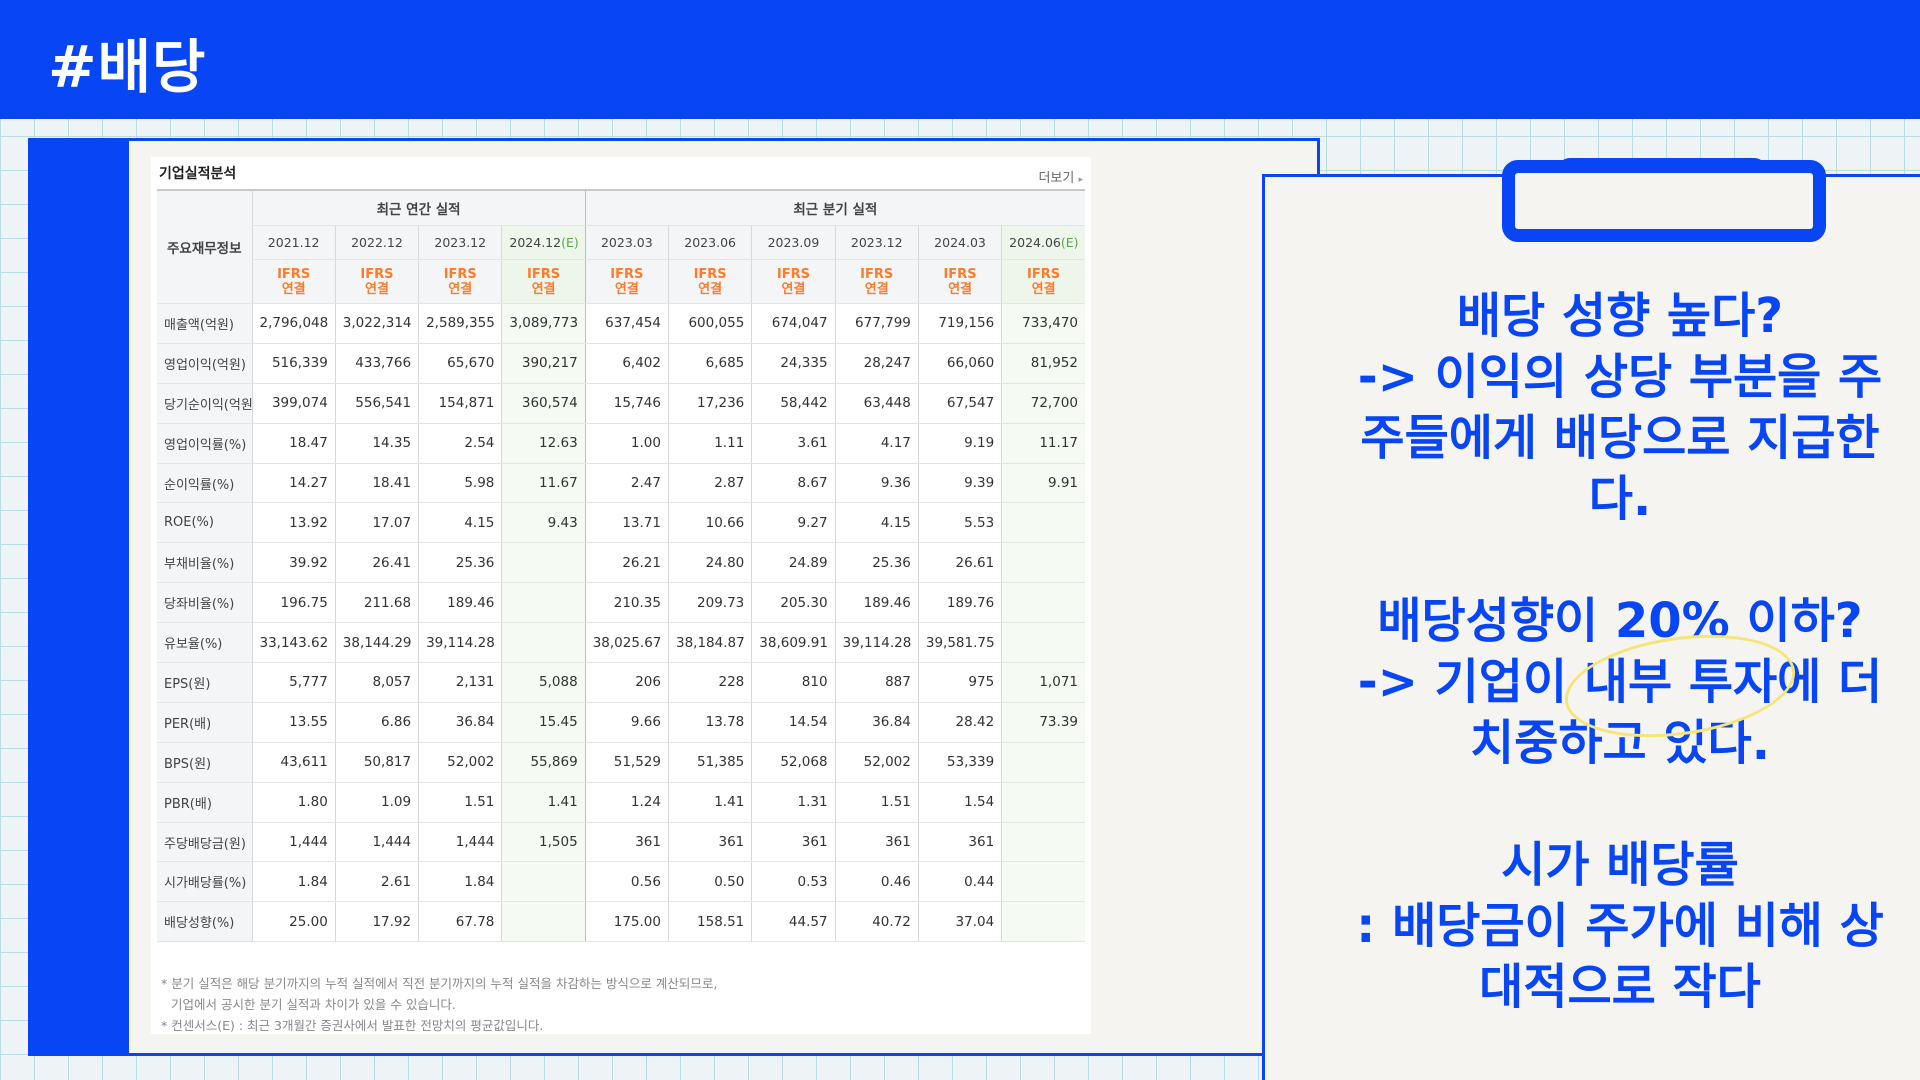 Image resolution: width=1920 pixels, height=1080 pixels. Describe the element at coordinates (204, 762) in the screenshot. I see `row-label: BPS(원)` at that location.